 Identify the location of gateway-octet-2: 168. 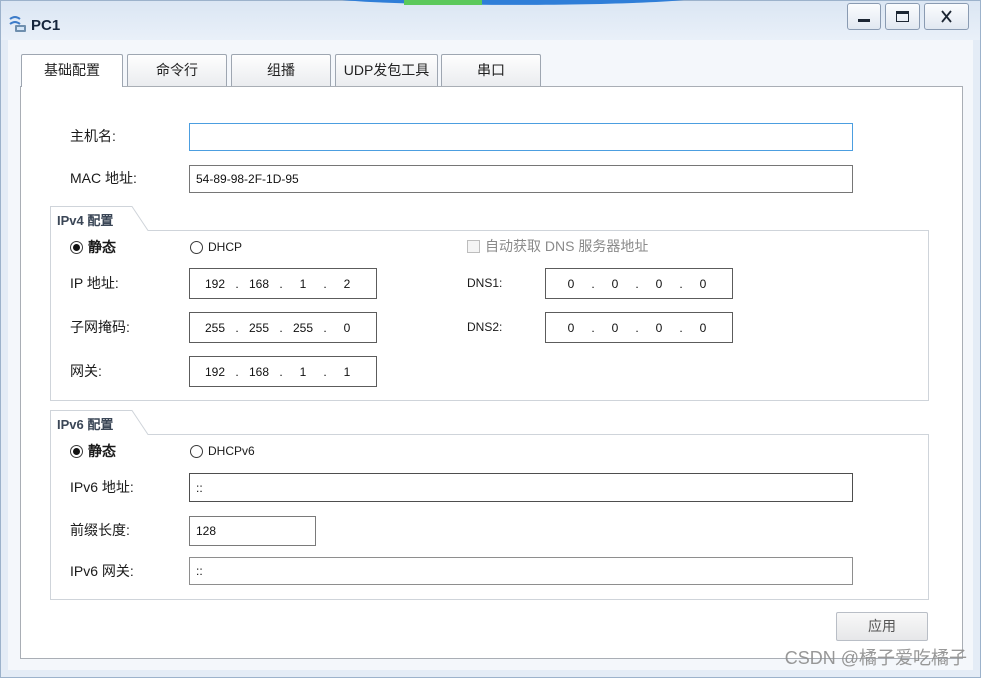
(259, 372).